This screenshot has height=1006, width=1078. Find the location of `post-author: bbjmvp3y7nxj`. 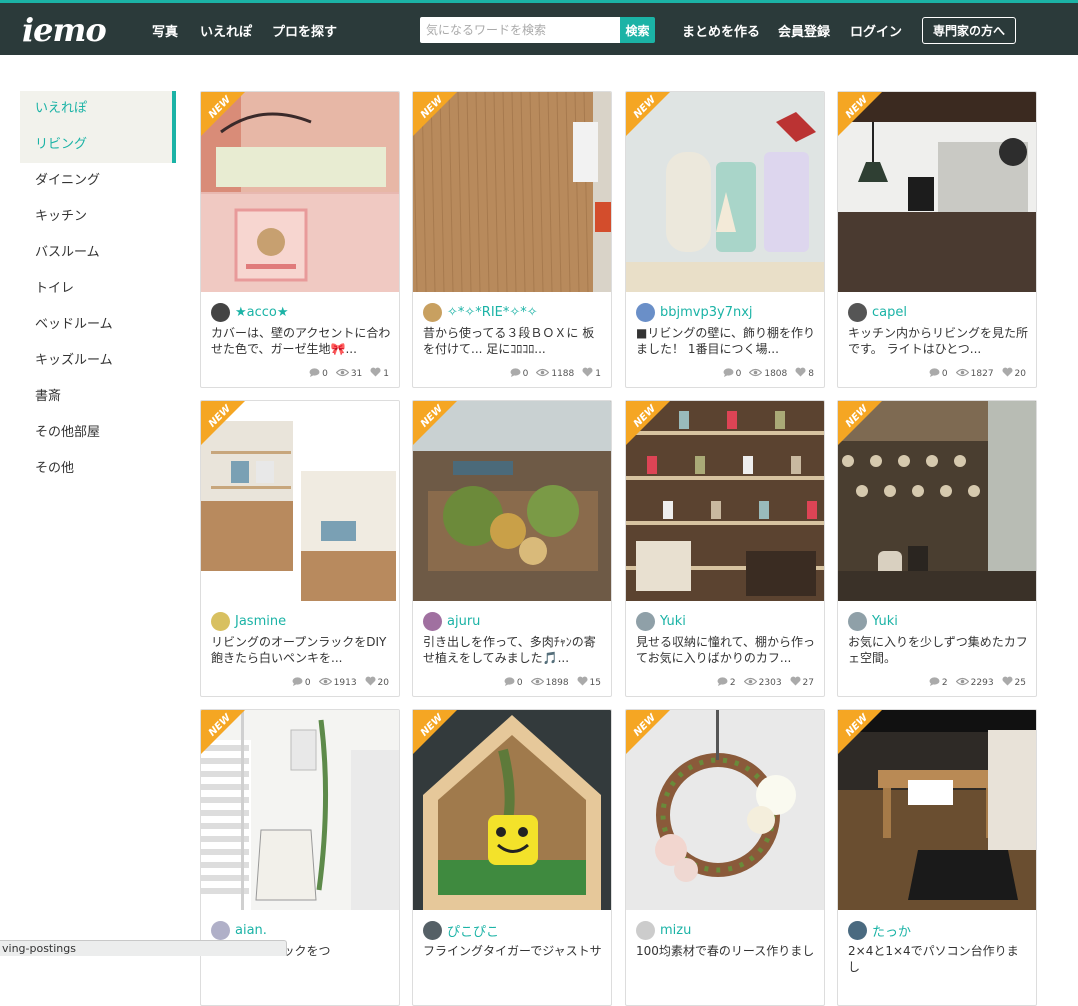

post-author: bbjmvp3y7nxj is located at coordinates (694, 312).